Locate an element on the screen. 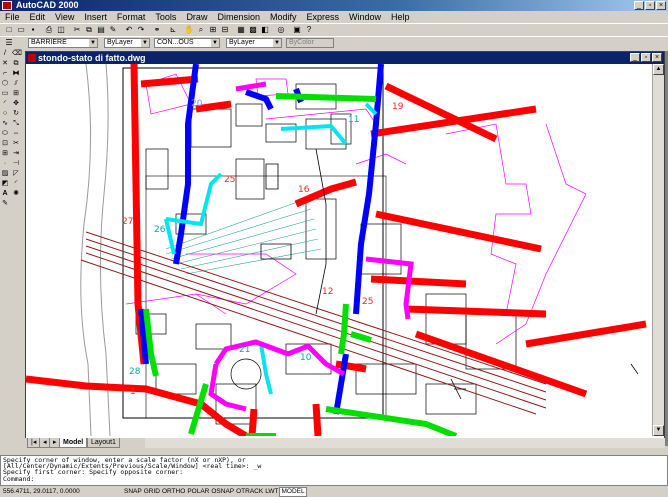  layer-dropdown: BARRIERE ▼ is located at coordinates (63, 43).